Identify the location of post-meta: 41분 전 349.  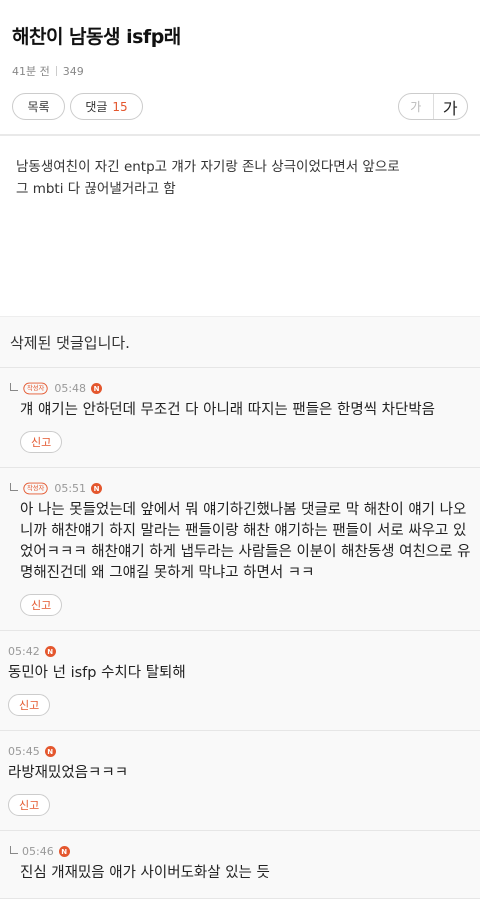
(240, 71).